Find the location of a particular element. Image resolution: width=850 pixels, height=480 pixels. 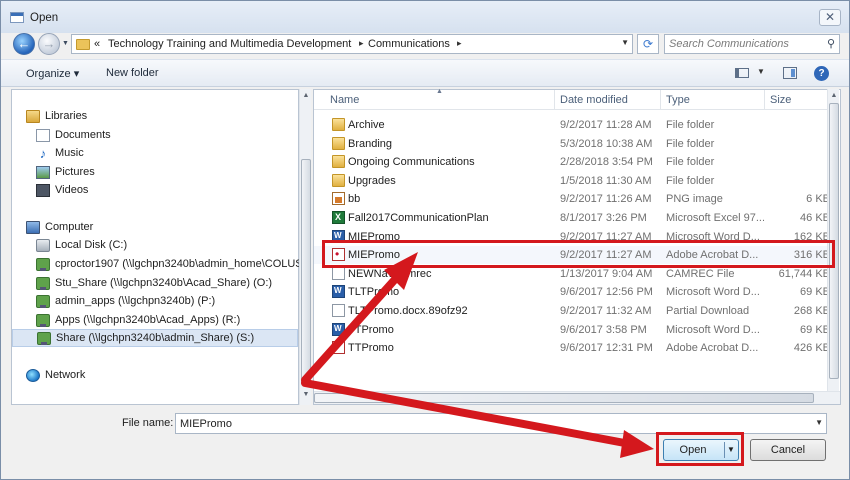

file-size-cell: 268 KB is located at coordinates (811, 311).